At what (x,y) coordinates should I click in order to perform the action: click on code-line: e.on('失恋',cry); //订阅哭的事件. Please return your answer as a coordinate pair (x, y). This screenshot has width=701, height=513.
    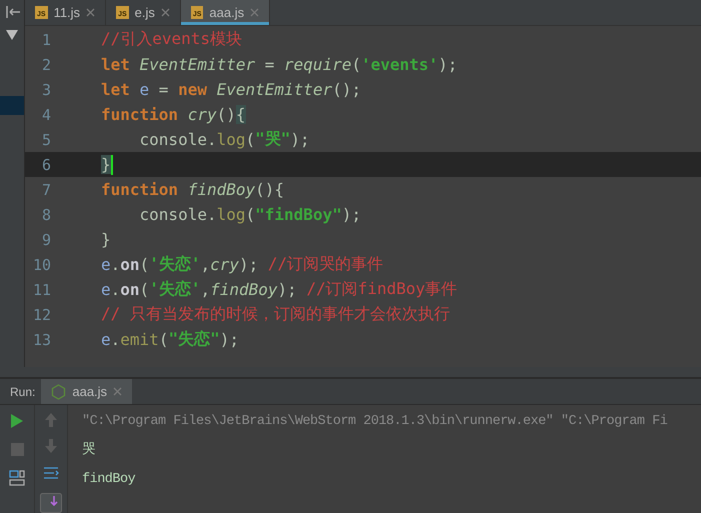
    Looking at the image, I should click on (242, 264).